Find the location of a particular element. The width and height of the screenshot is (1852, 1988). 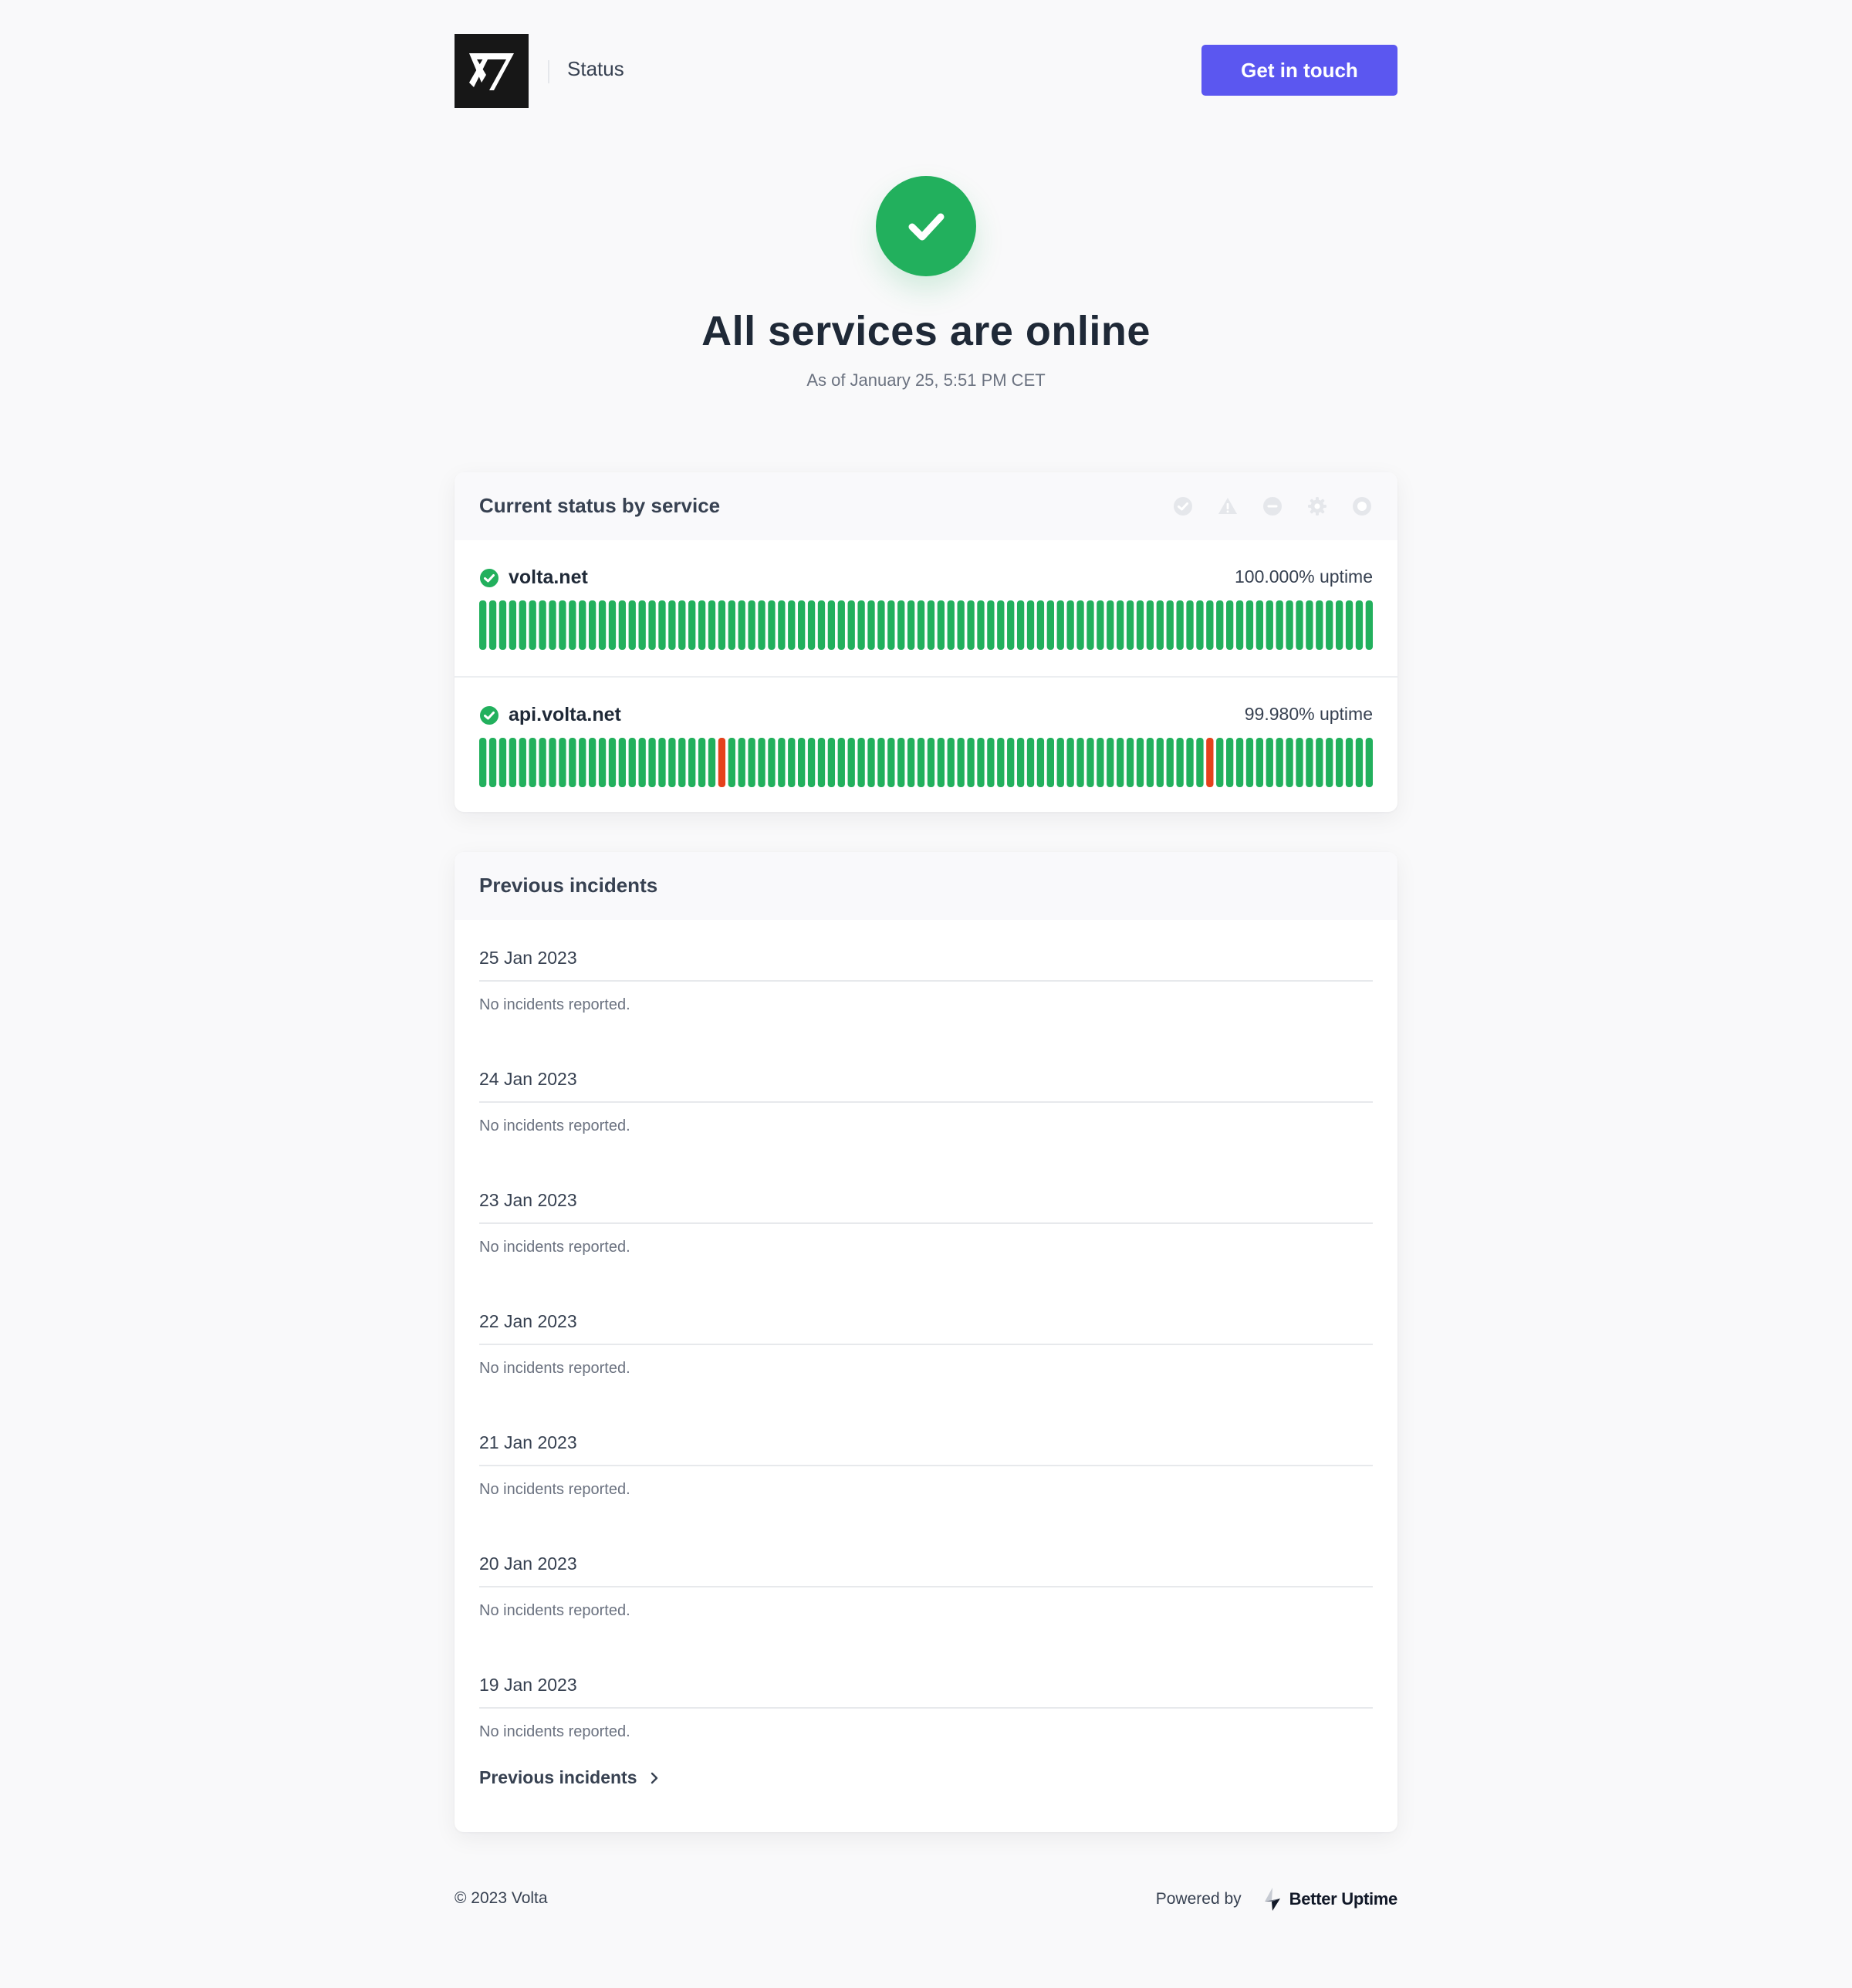

volta-logo is located at coordinates (492, 71).